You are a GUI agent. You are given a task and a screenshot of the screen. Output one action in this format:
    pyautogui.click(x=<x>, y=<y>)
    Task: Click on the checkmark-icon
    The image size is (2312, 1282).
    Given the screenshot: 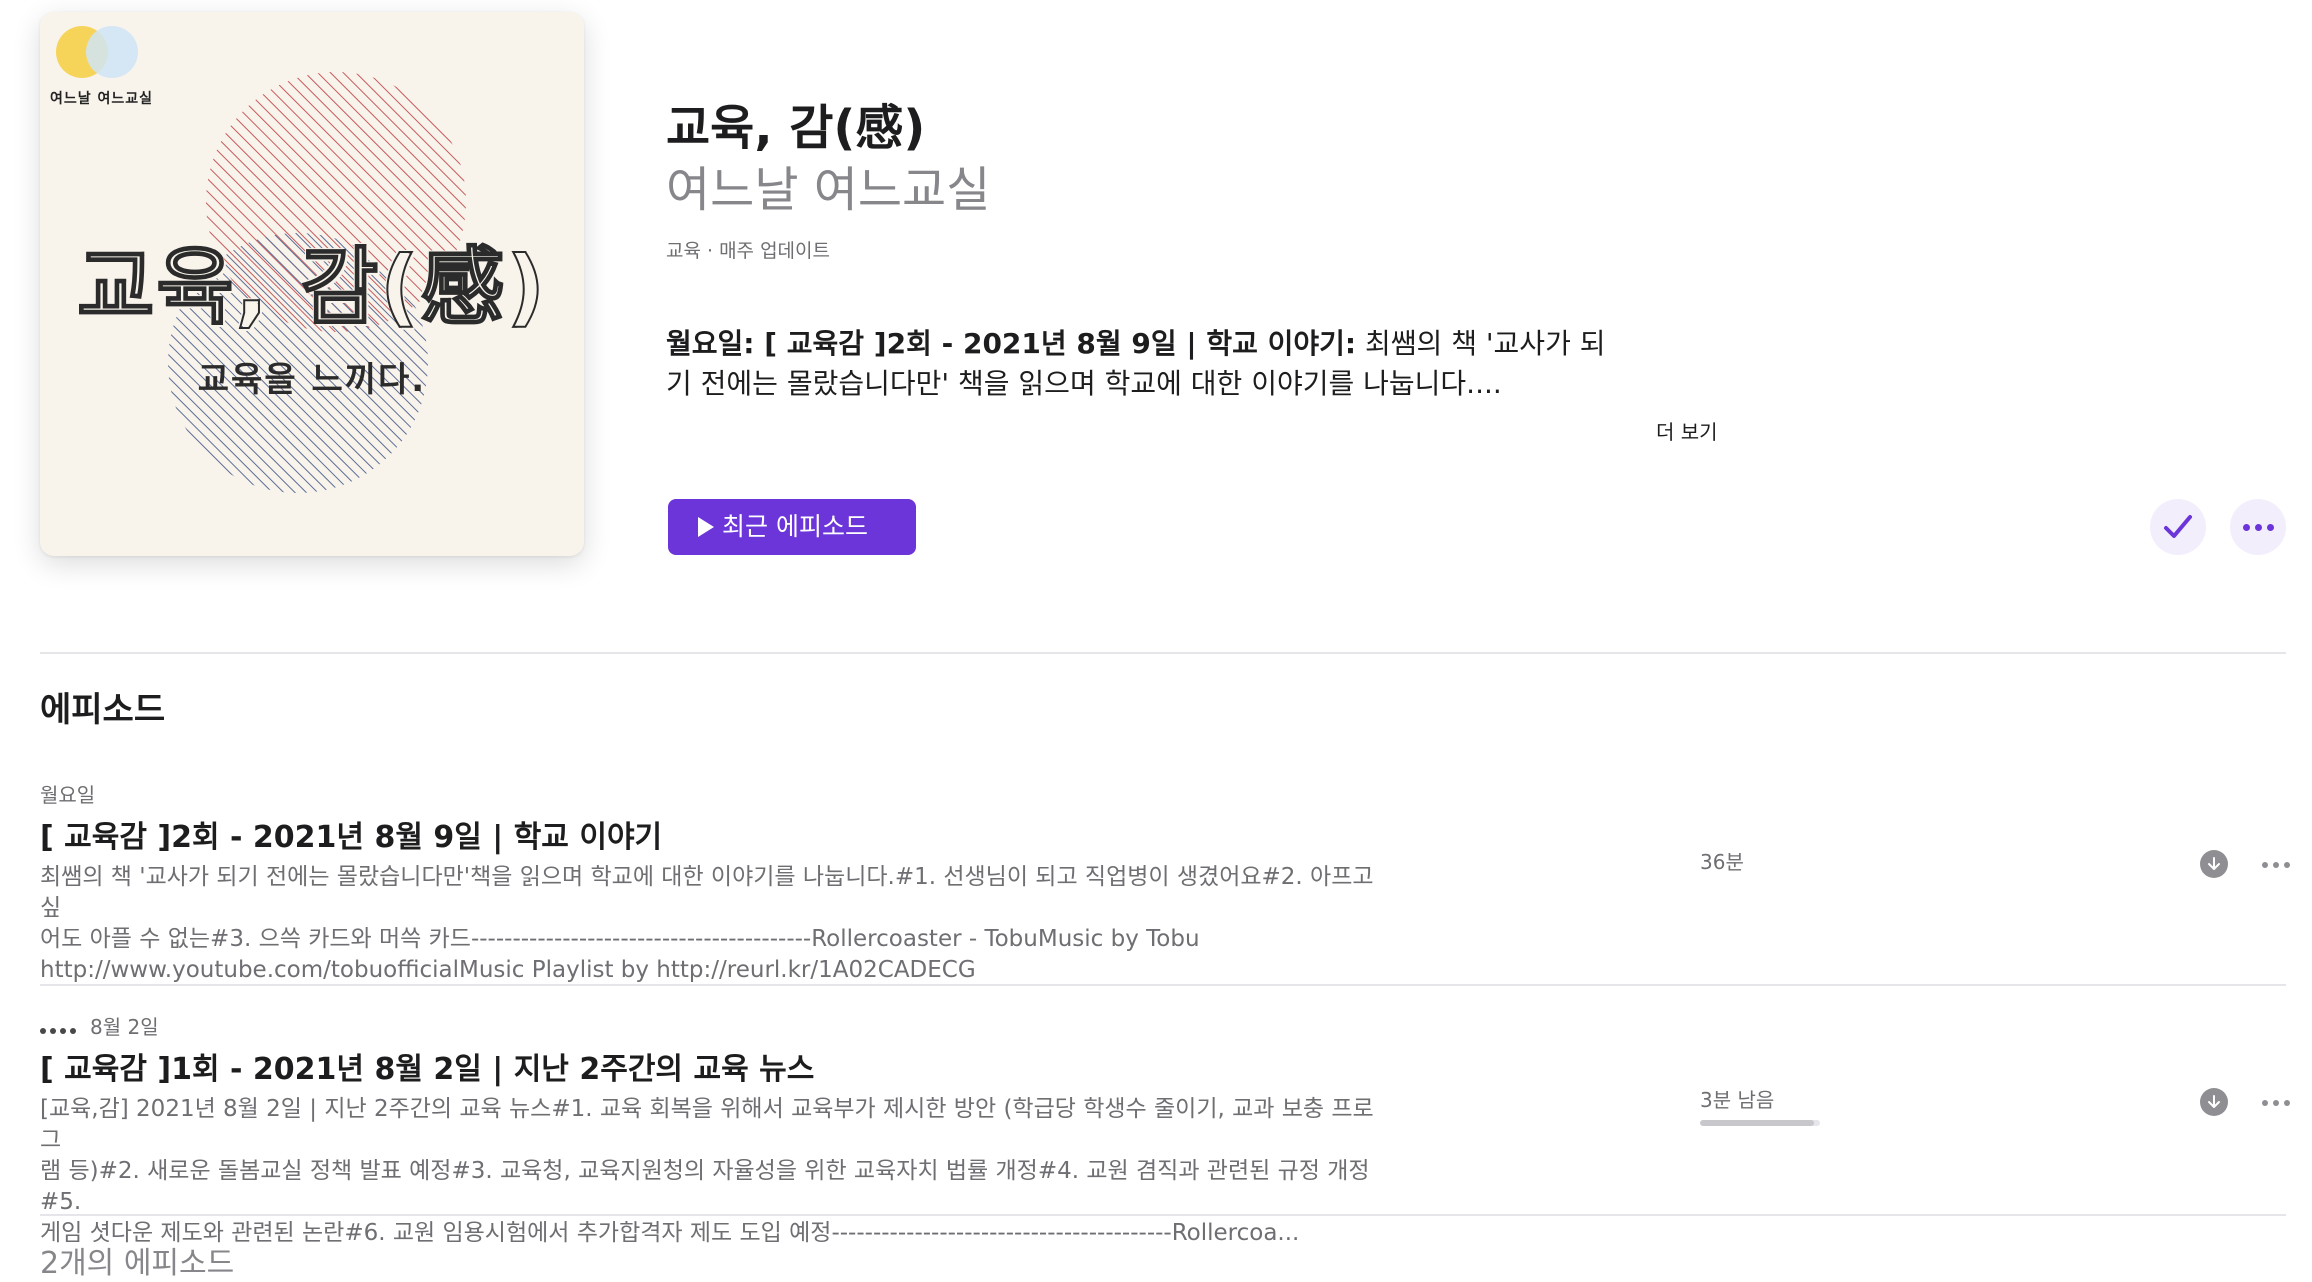 What is the action you would take?
    pyautogui.click(x=2178, y=526)
    